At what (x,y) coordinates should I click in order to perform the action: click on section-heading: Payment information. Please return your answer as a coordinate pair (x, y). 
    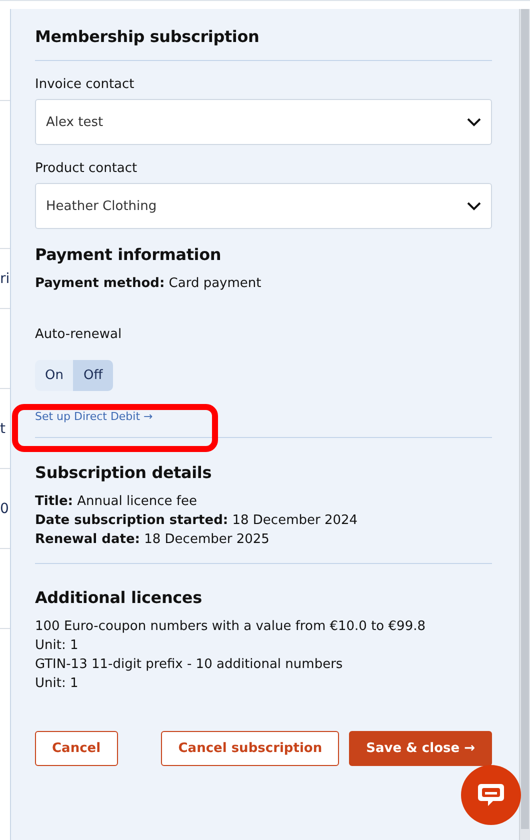
    Looking at the image, I should click on (128, 254).